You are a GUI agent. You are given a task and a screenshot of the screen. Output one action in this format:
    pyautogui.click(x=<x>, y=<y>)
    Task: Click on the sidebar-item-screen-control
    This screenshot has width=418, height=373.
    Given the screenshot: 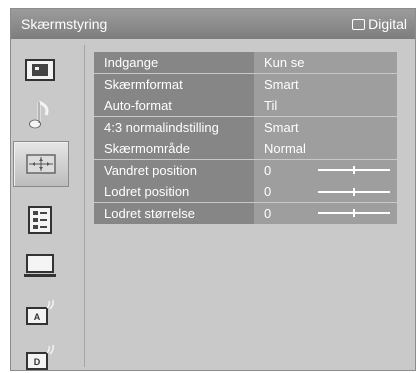 What is the action you would take?
    pyautogui.click(x=41, y=164)
    